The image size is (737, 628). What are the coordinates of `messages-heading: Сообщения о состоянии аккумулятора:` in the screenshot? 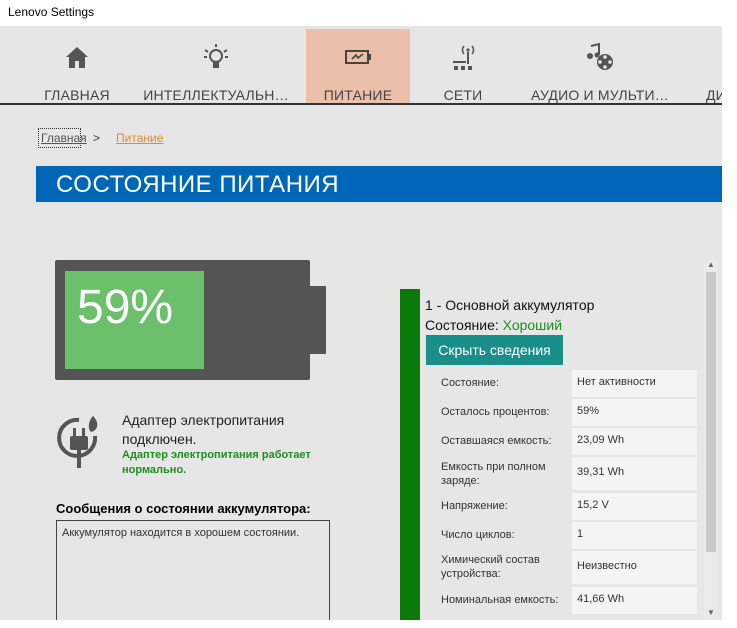 It's located at (183, 508).